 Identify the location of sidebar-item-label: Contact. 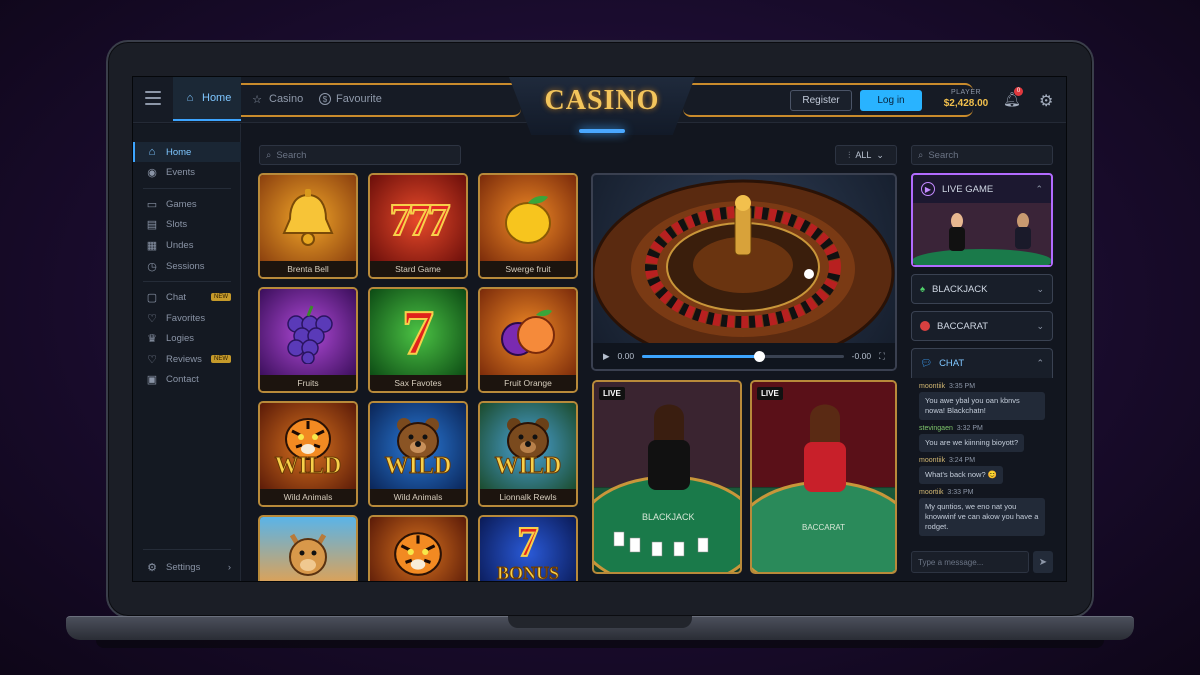
(182, 379).